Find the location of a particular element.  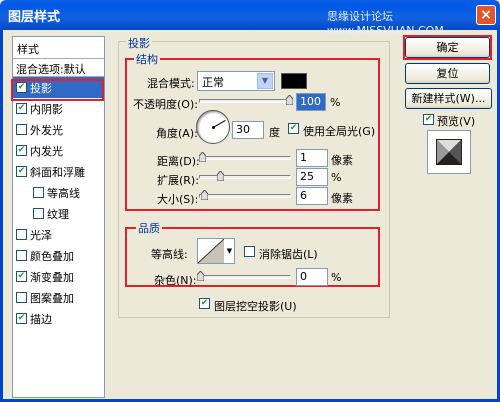

opacity-label: 不透明度(O): is located at coordinates (165, 104).